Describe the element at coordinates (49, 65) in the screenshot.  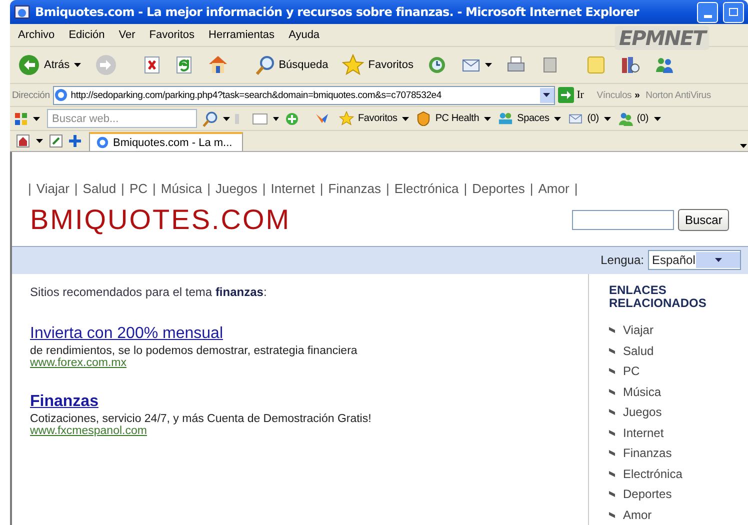
I see `back-arrow-button: Atrás` at that location.